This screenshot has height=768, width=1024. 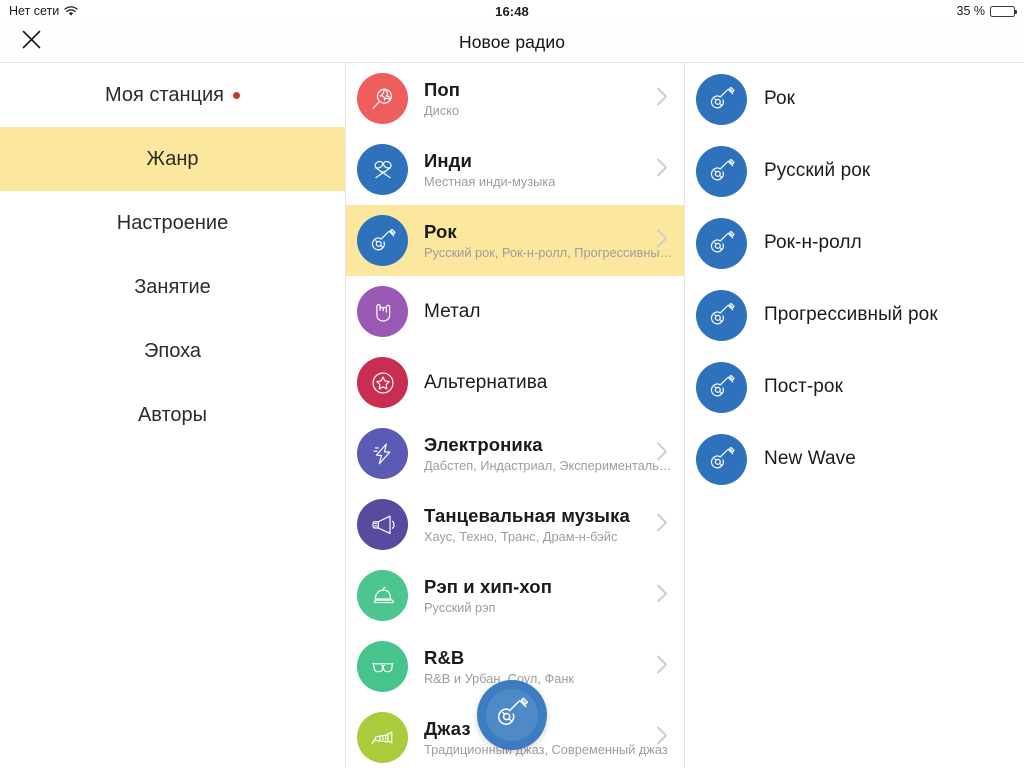 I want to click on megaphone-icon, so click(x=382, y=524).